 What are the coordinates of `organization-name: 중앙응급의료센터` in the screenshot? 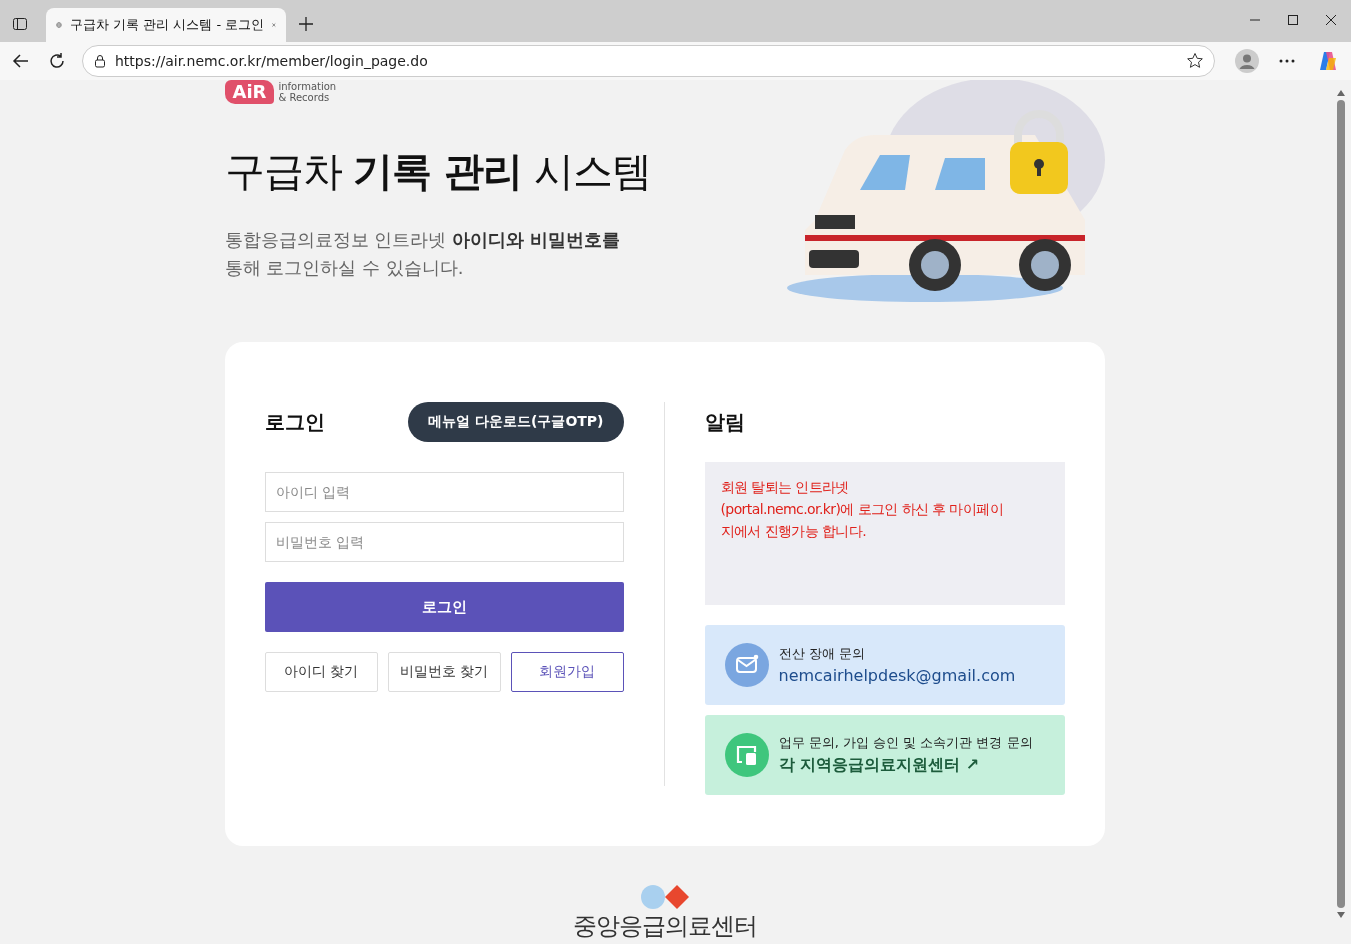 It's located at (664, 926).